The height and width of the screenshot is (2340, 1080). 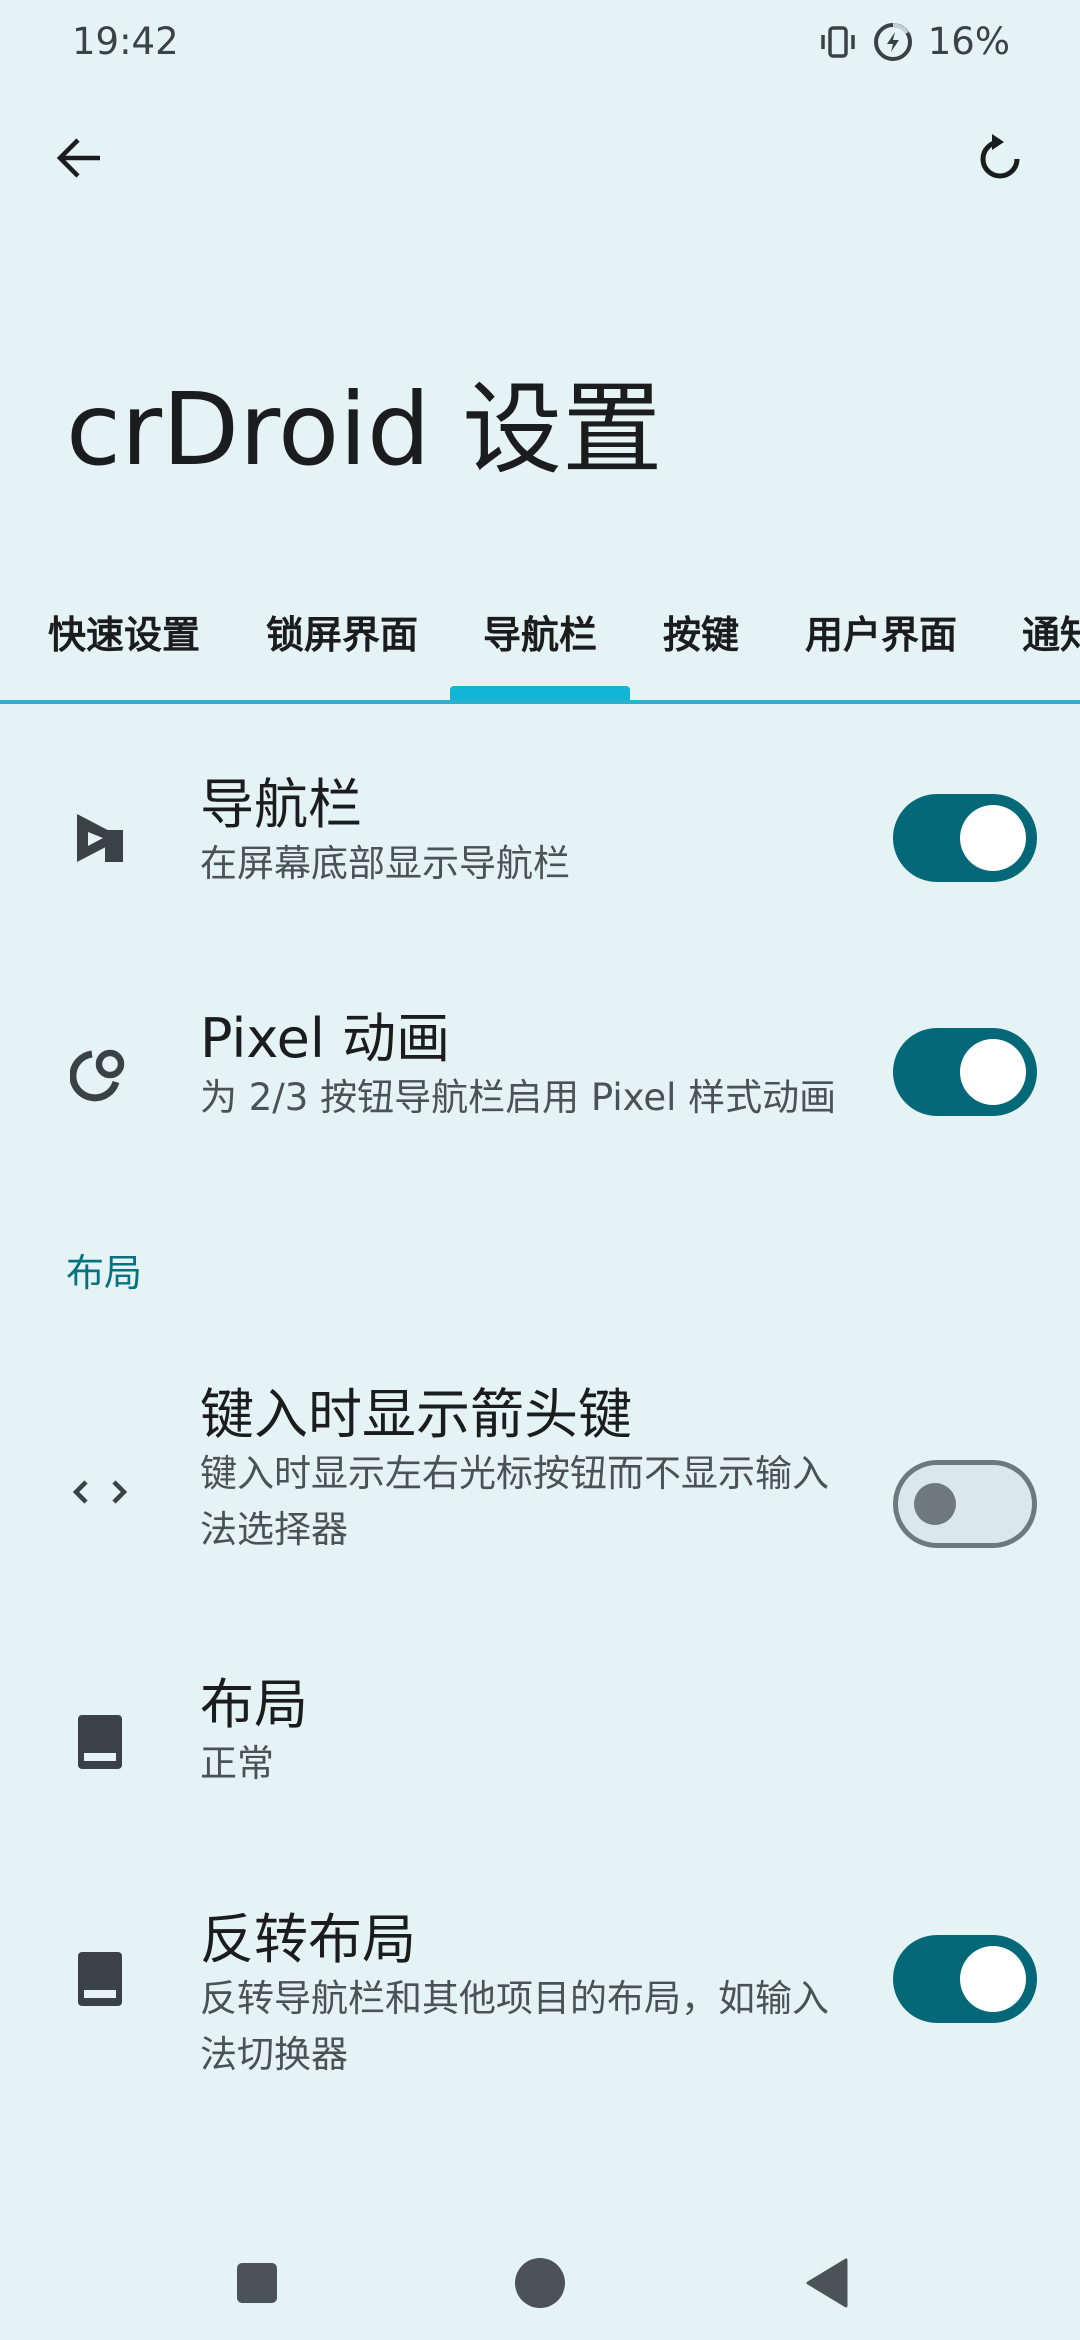 What do you see at coordinates (385, 863) in the screenshot?
I see `setting-subtitle: 在屏幕底部显示导航栏` at bounding box center [385, 863].